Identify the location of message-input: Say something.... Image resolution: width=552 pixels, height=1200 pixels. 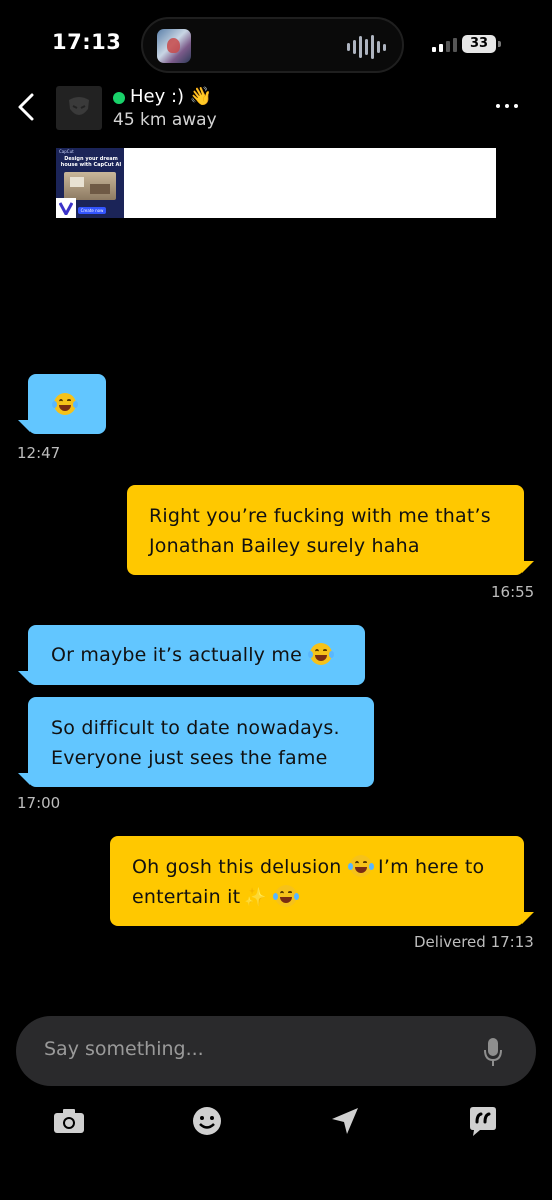
(276, 1051).